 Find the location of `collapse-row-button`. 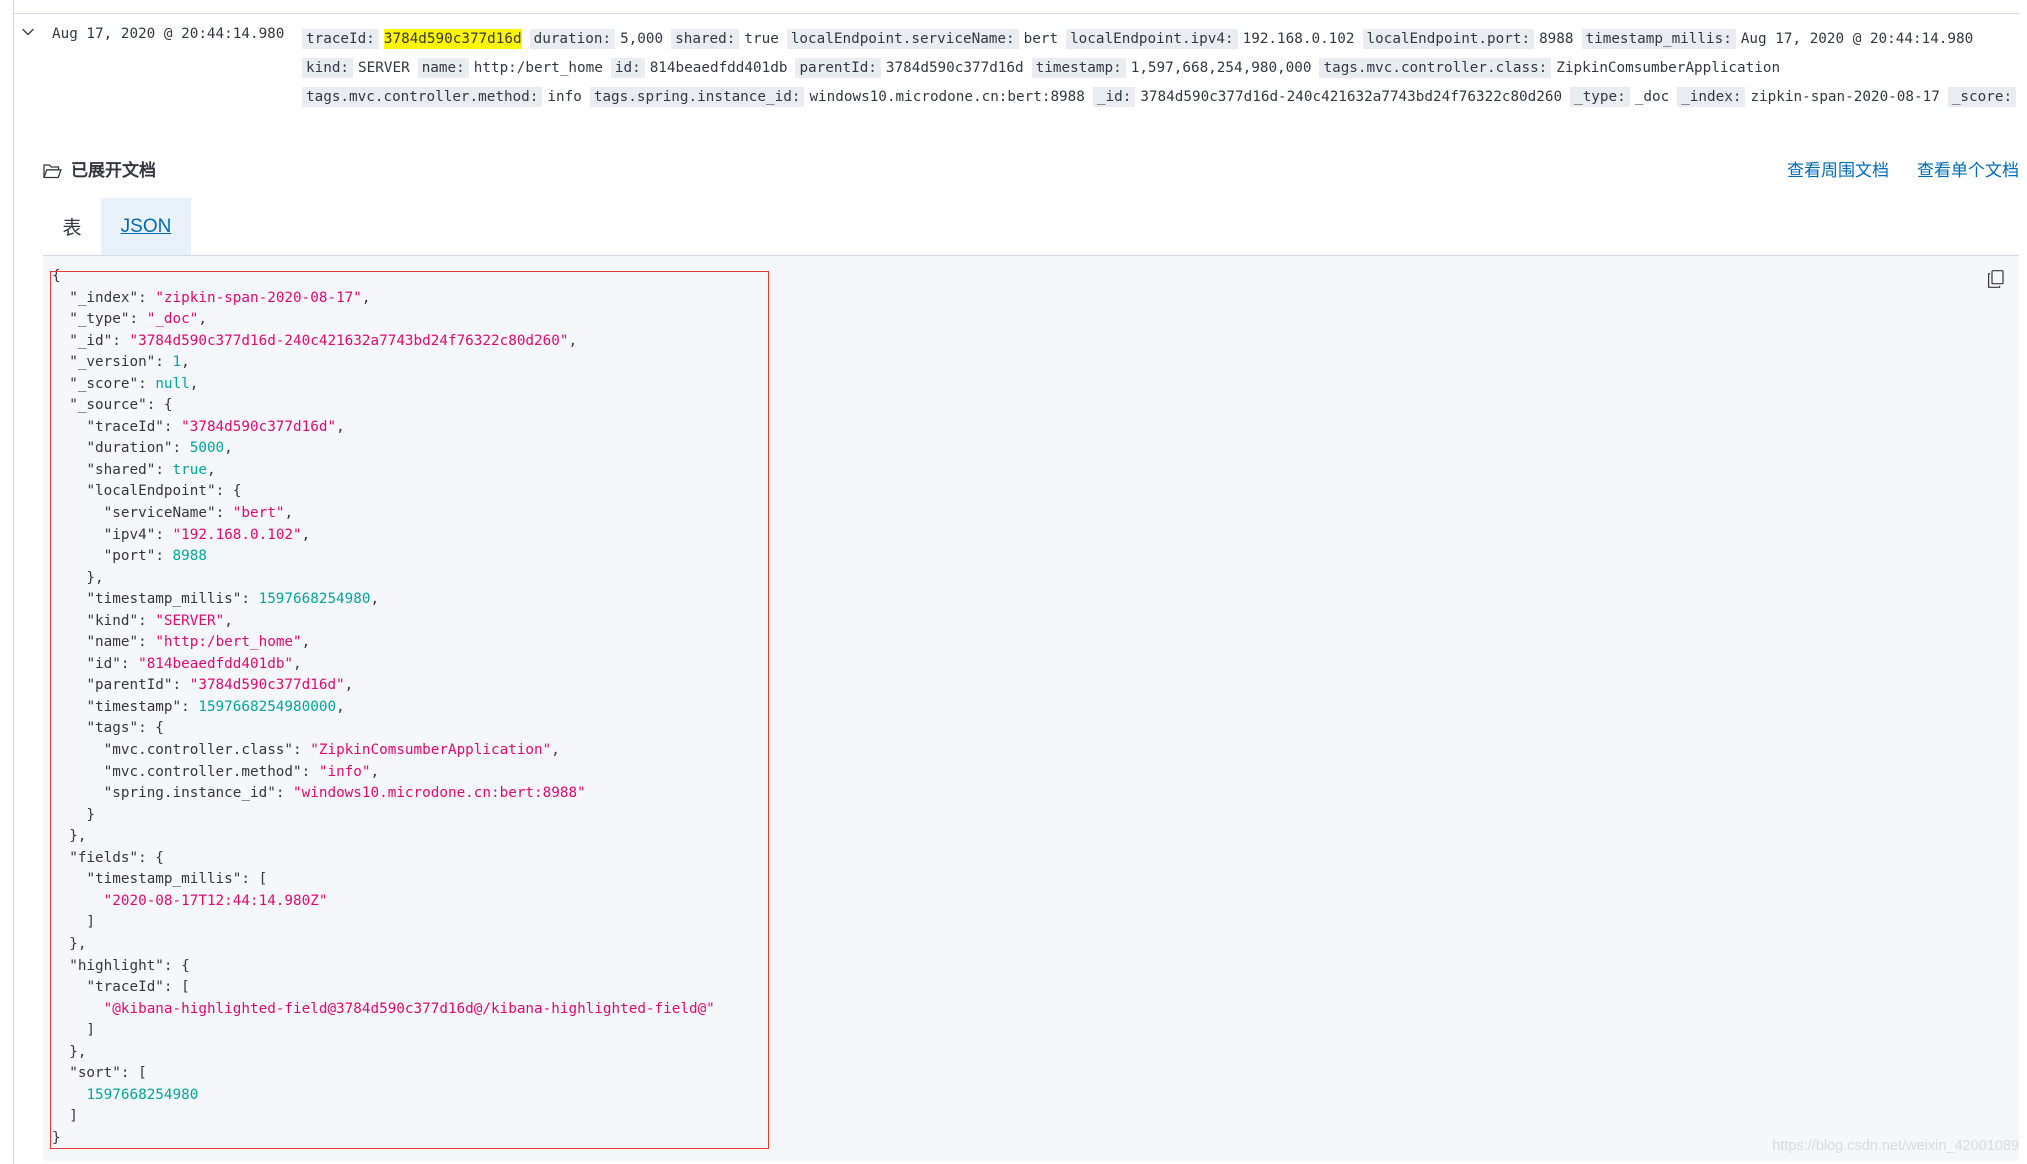

collapse-row-button is located at coordinates (28, 32).